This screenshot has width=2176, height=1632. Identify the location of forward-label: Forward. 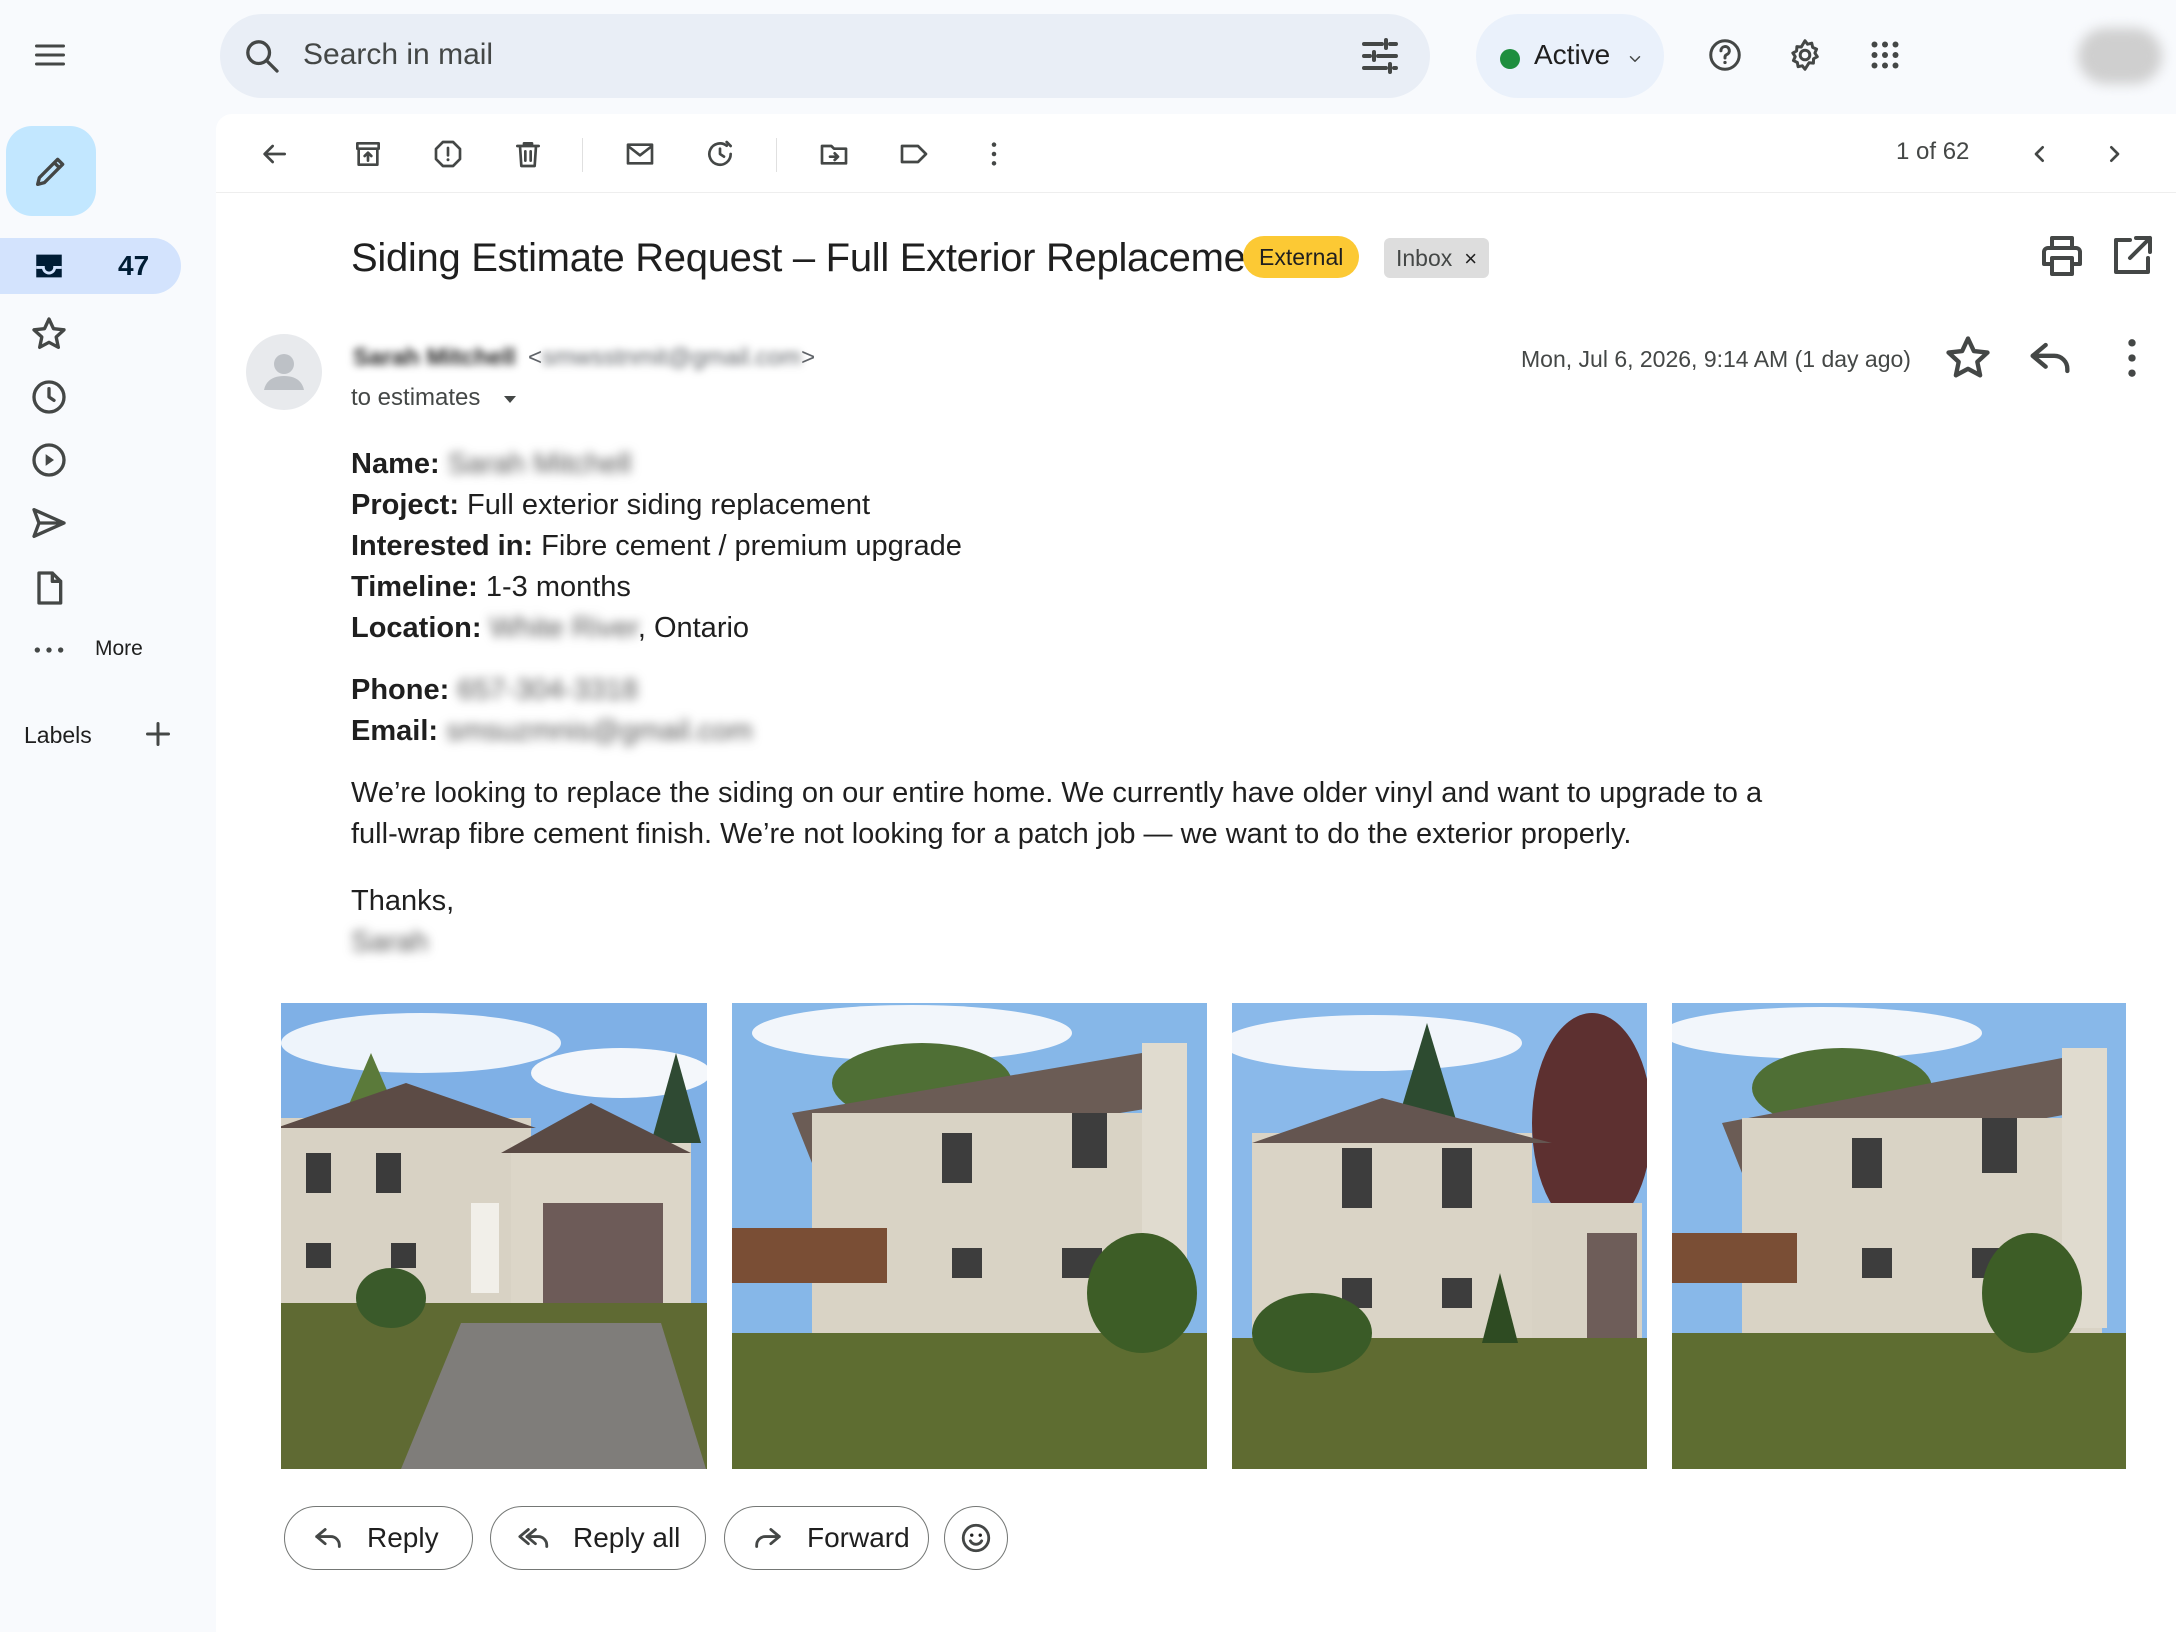
(858, 1537).